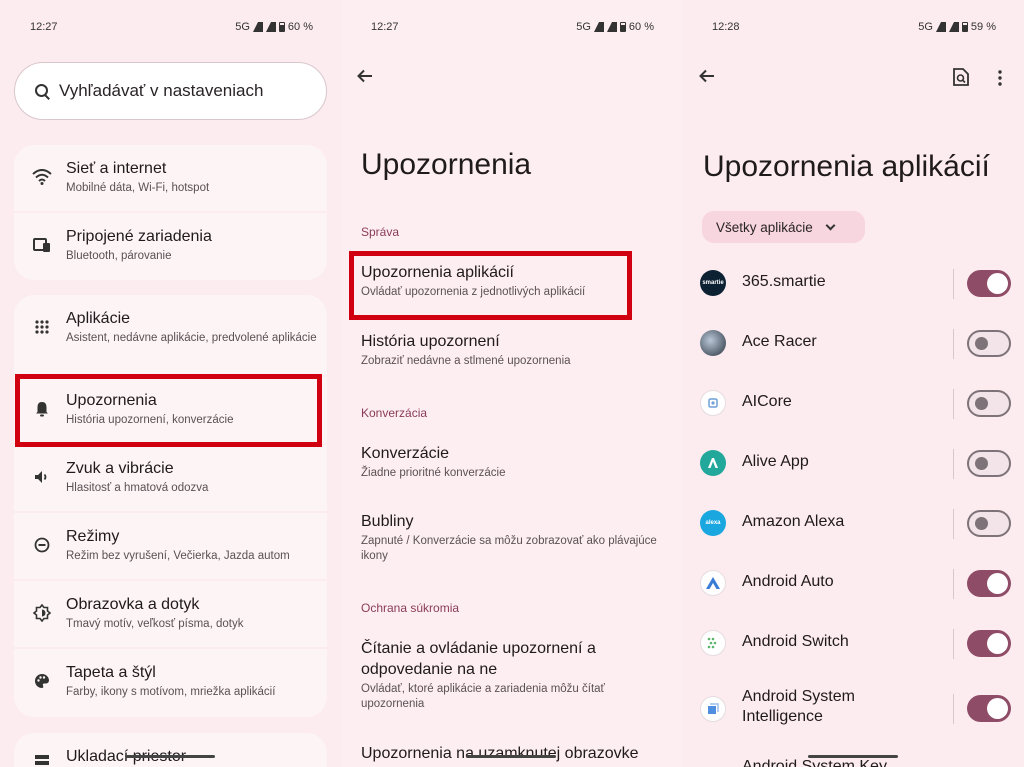  Describe the element at coordinates (385, 27) in the screenshot. I see `status-time: 12:27` at that location.